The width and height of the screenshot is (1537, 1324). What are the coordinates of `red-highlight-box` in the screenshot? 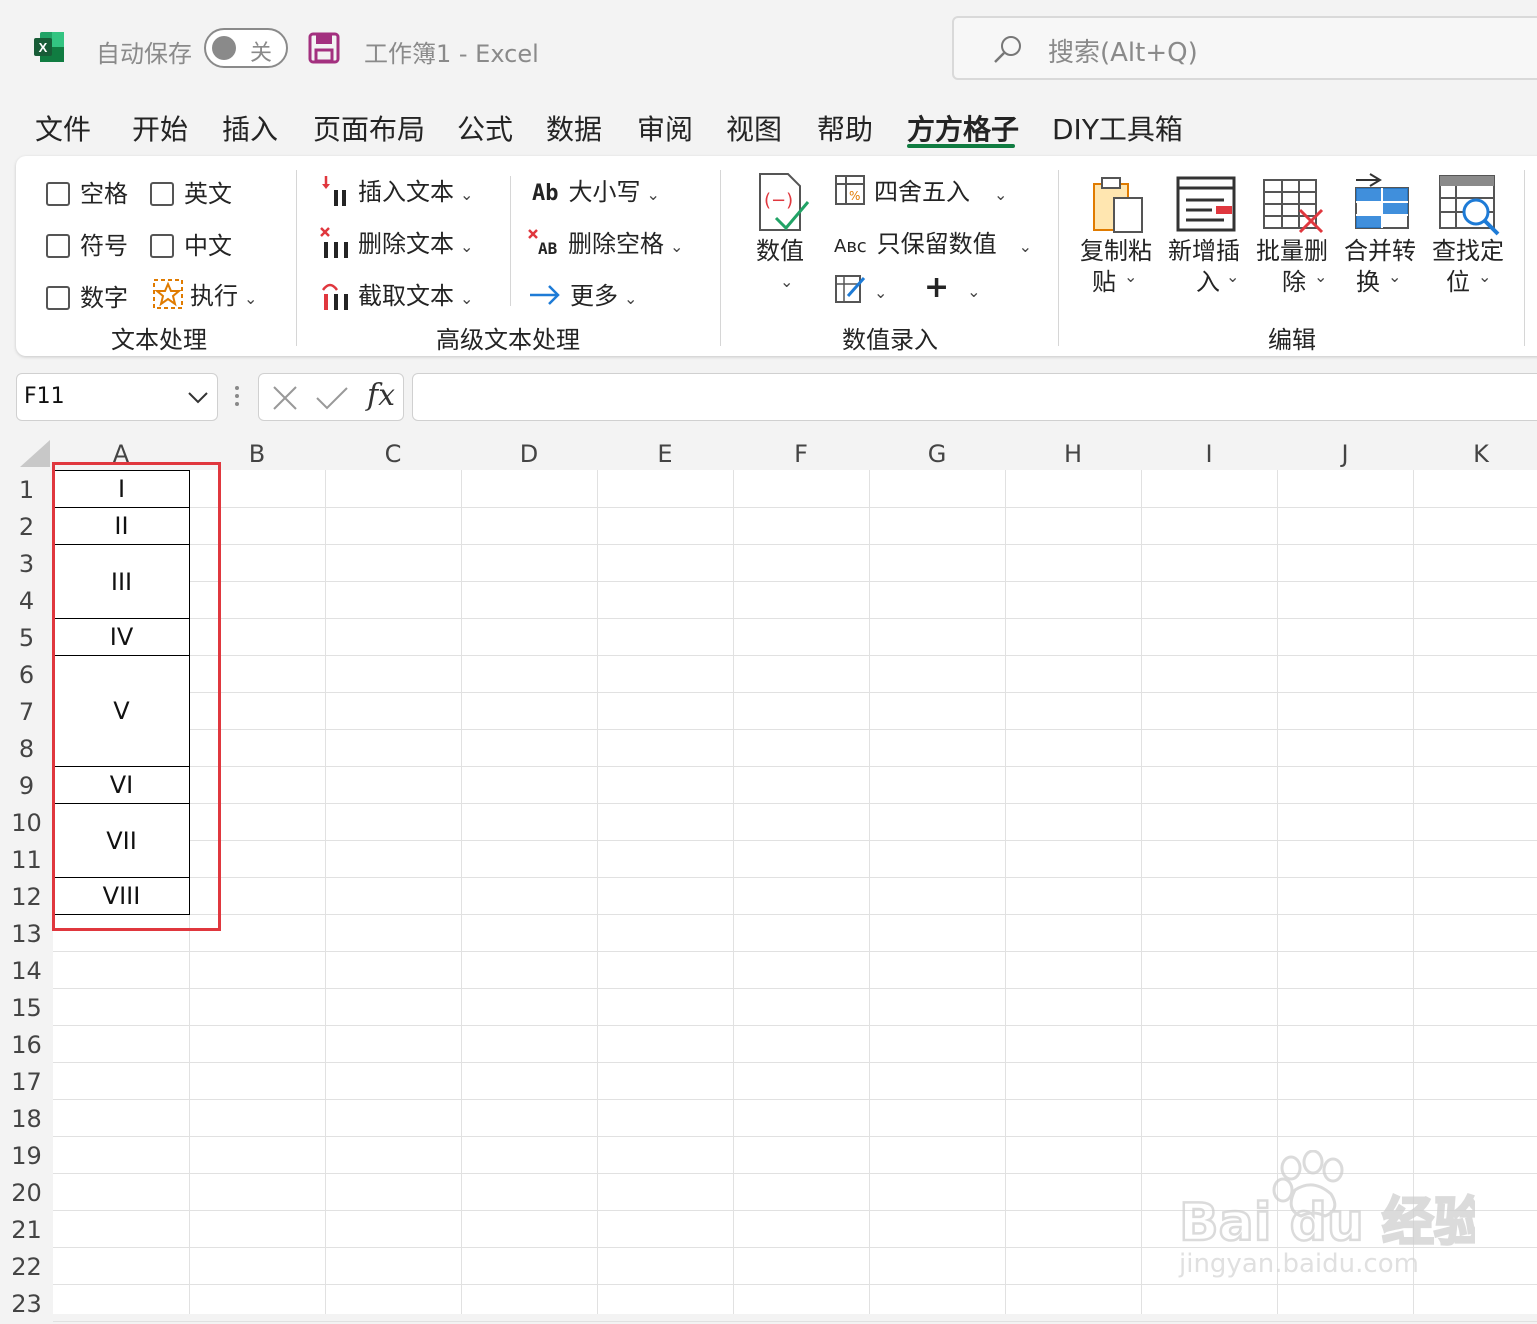 It's located at (136, 696).